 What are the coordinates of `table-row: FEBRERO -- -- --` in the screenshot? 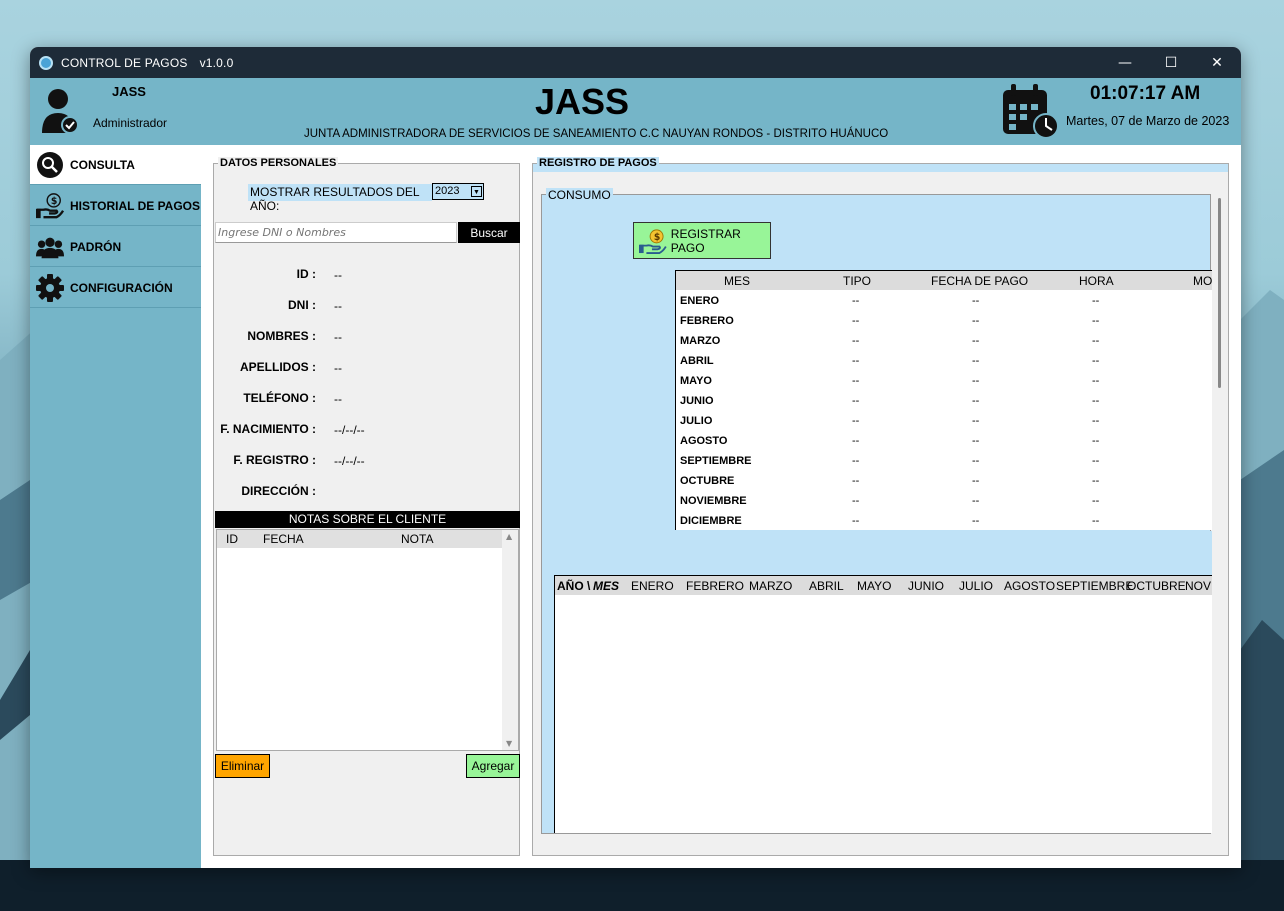 It's located at (944, 321).